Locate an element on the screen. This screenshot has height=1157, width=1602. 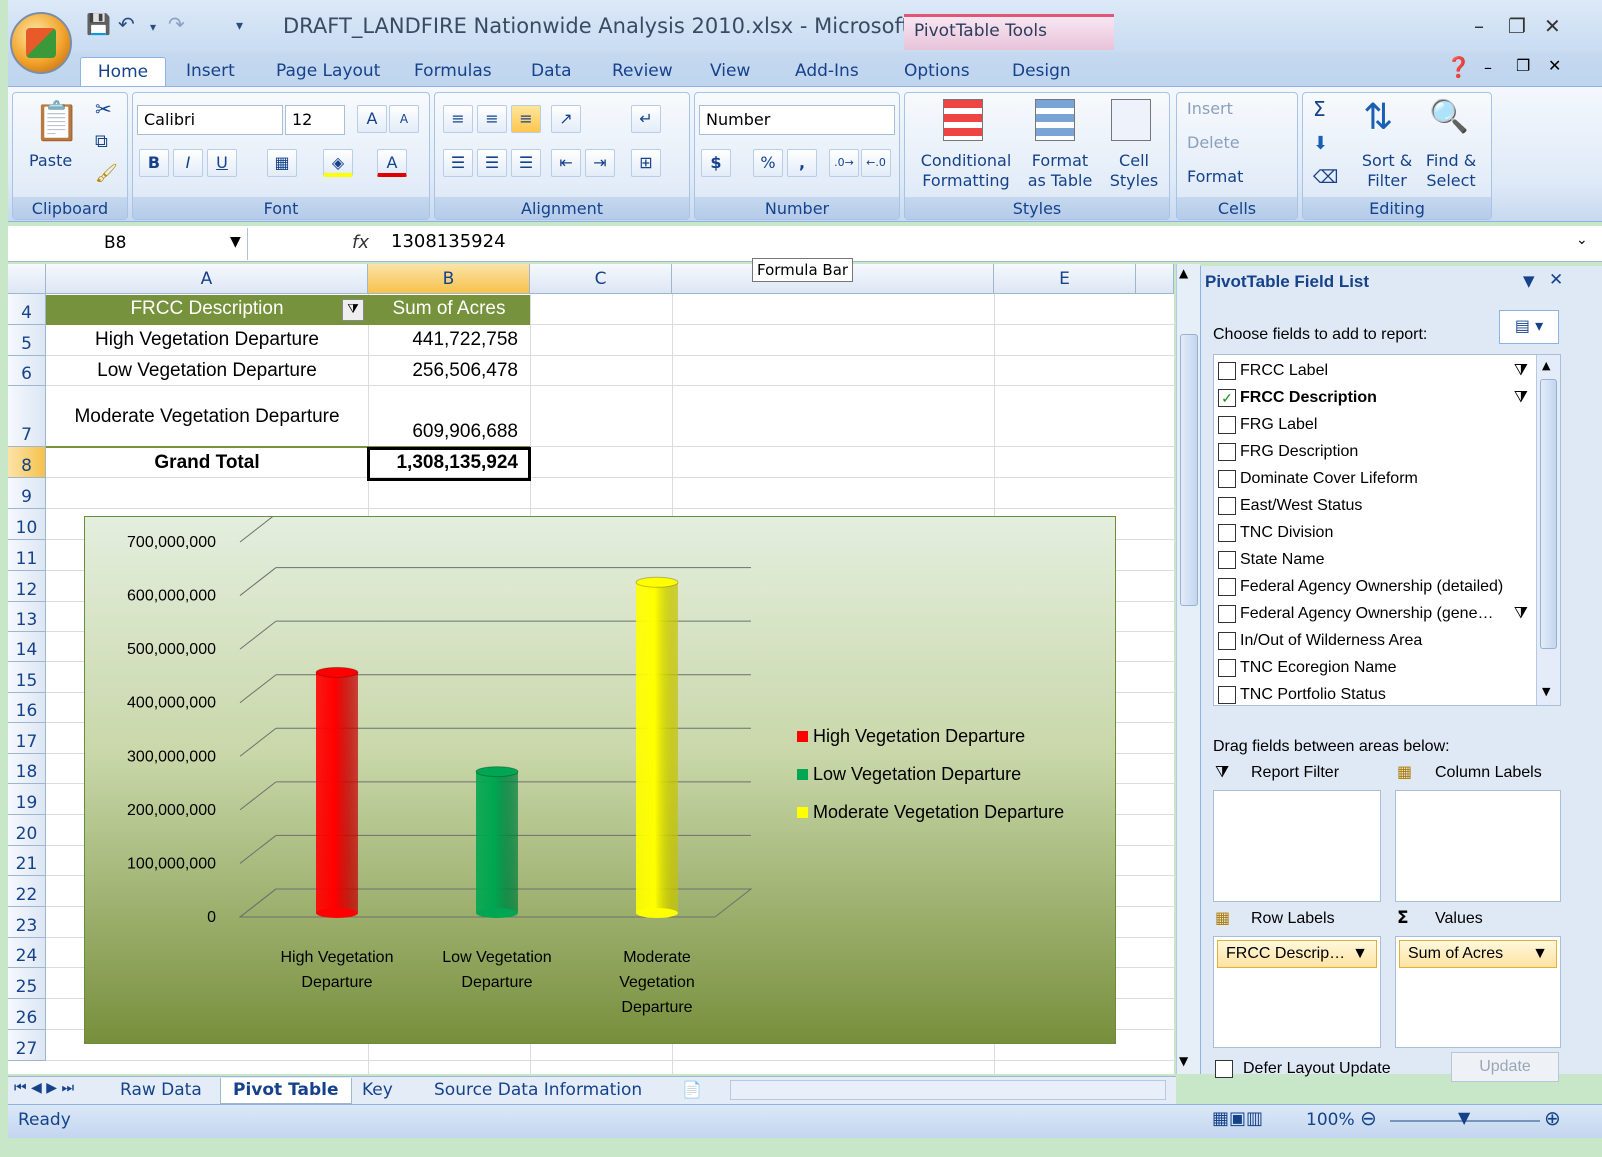
field-item: East/West Status is located at coordinates (1373, 505).